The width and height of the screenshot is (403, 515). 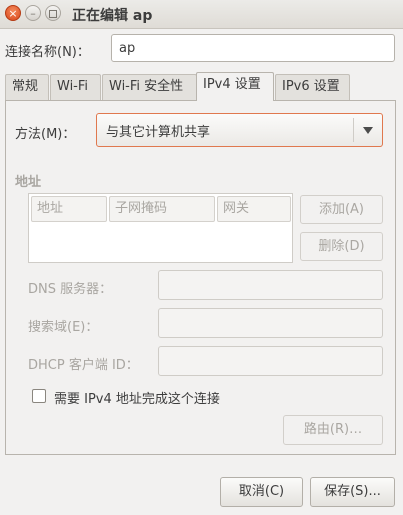 What do you see at coordinates (28, 182) in the screenshot?
I see `address-section-title: 地址` at bounding box center [28, 182].